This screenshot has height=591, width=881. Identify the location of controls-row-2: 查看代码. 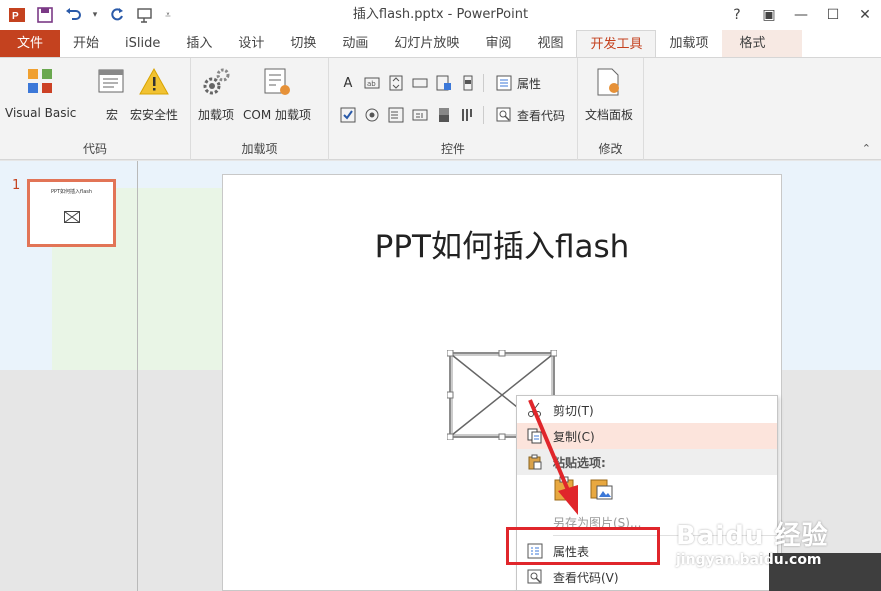
(452, 115).